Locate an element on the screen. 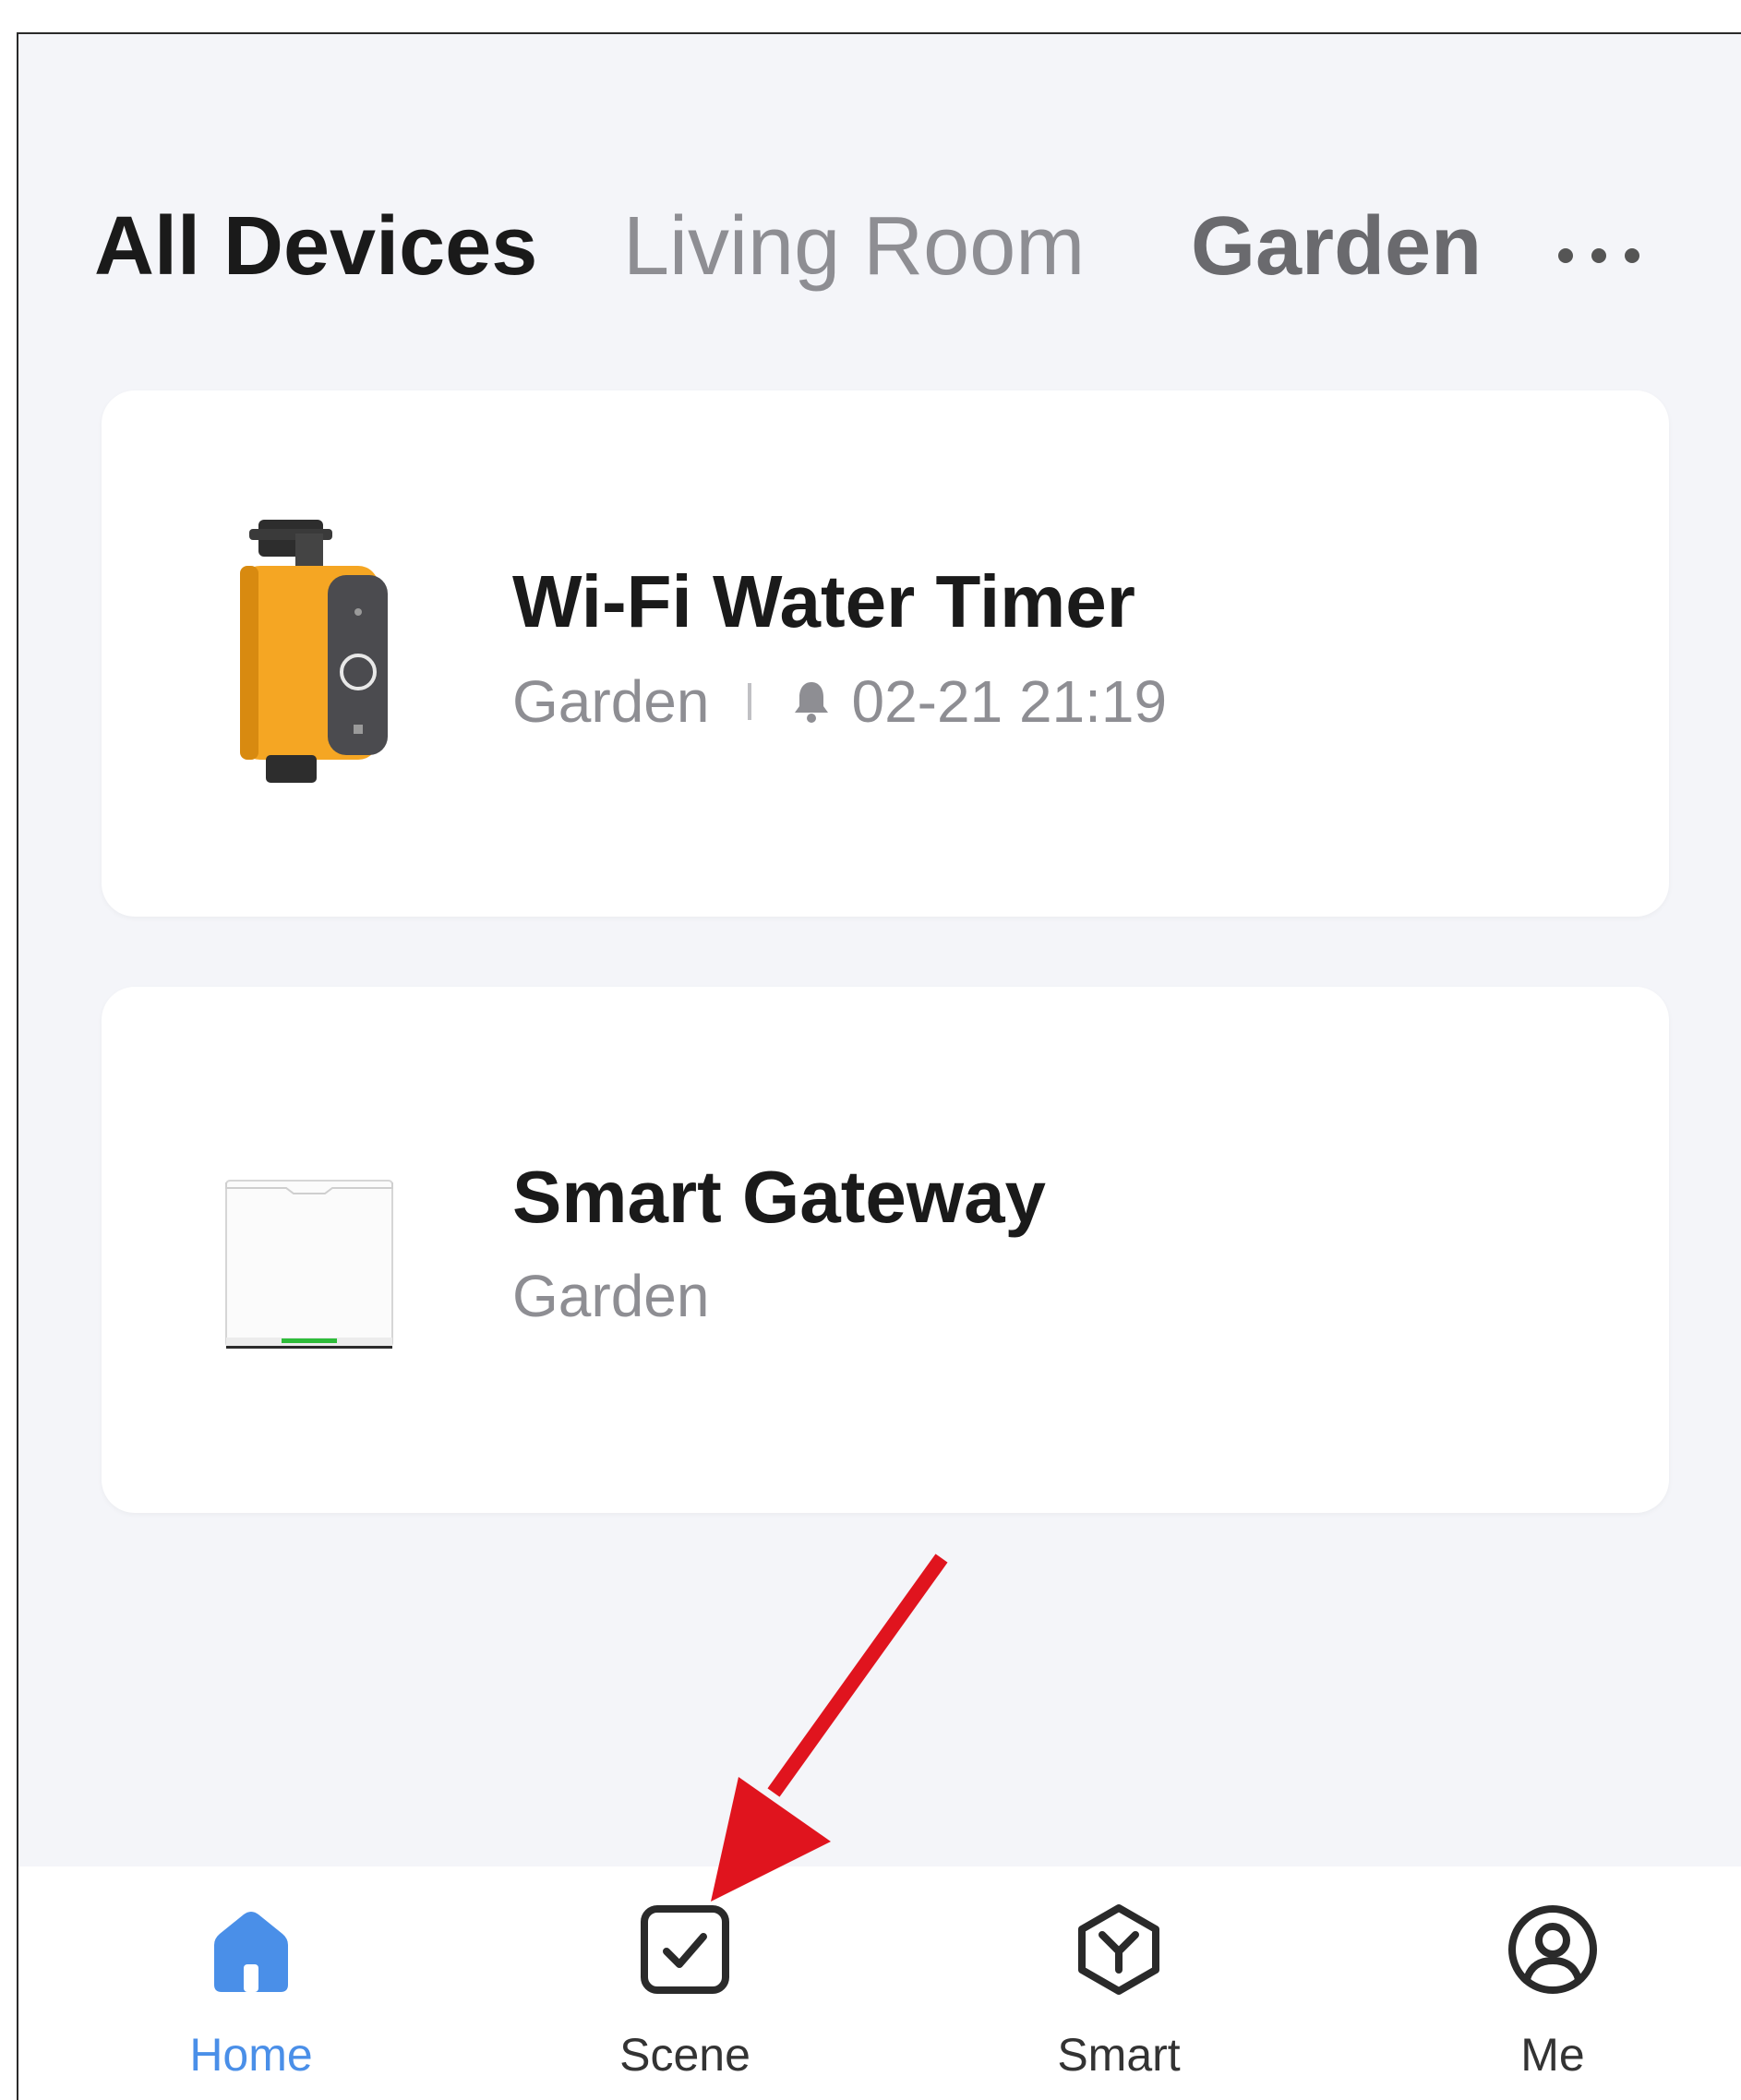 Image resolution: width=1741 pixels, height=2100 pixels. device-name: Wi-Fi Water Timer is located at coordinates (823, 601).